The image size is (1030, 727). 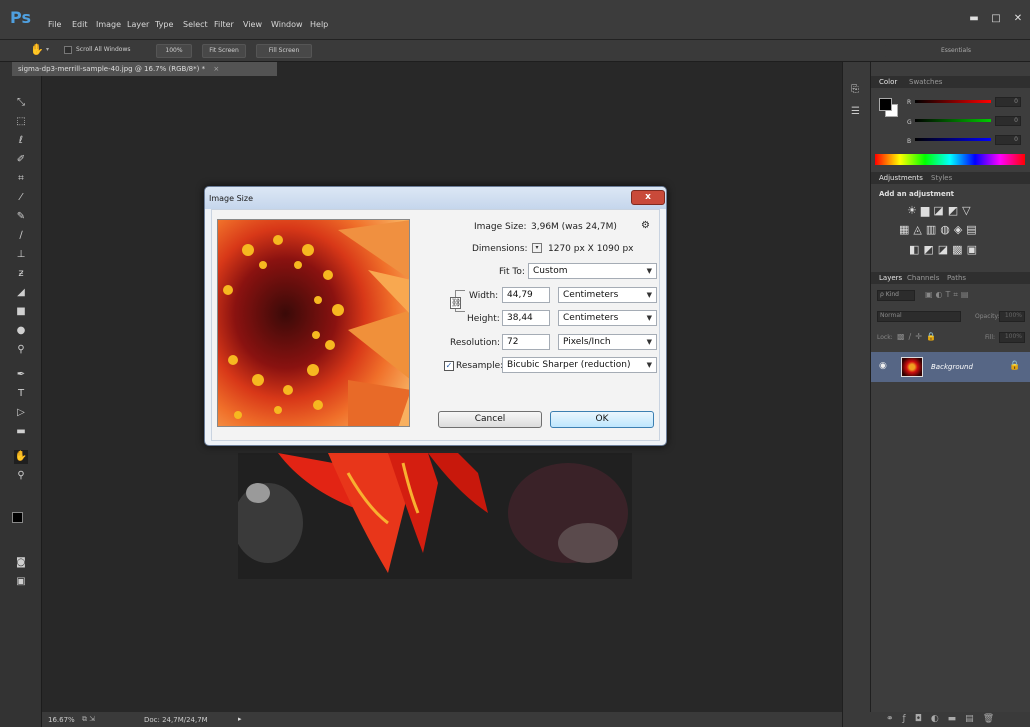 What do you see at coordinates (224, 24) in the screenshot?
I see `menu-filter: Filter` at bounding box center [224, 24].